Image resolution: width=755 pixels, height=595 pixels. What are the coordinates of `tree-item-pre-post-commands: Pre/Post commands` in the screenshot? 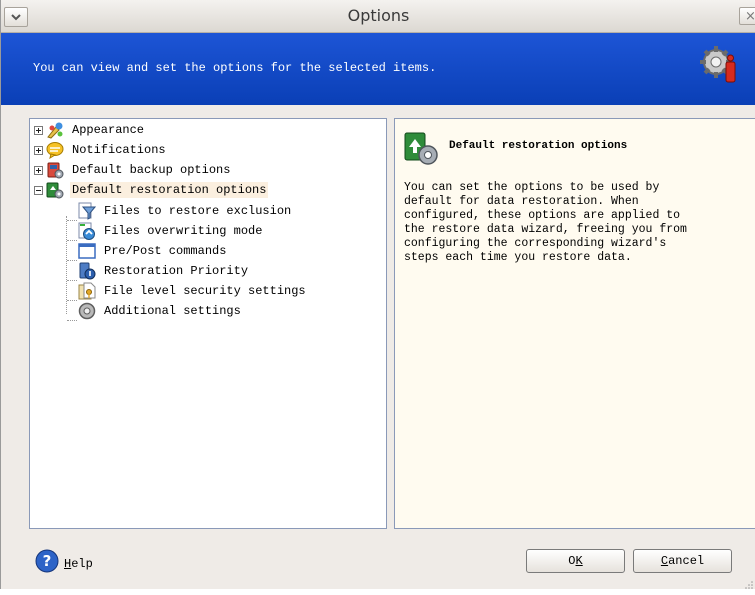 It's located at (153, 251).